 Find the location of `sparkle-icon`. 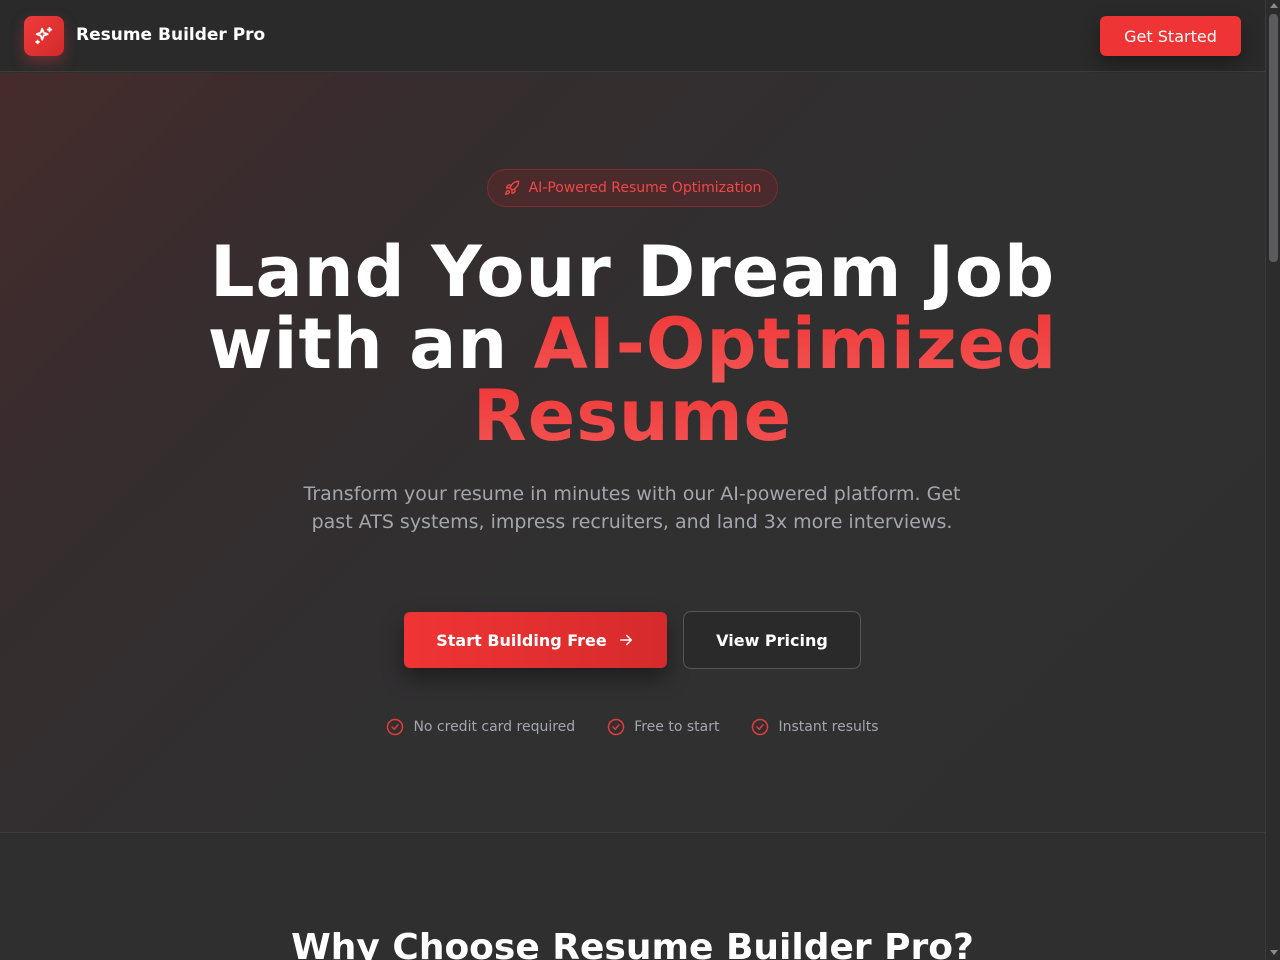

sparkle-icon is located at coordinates (44, 35).